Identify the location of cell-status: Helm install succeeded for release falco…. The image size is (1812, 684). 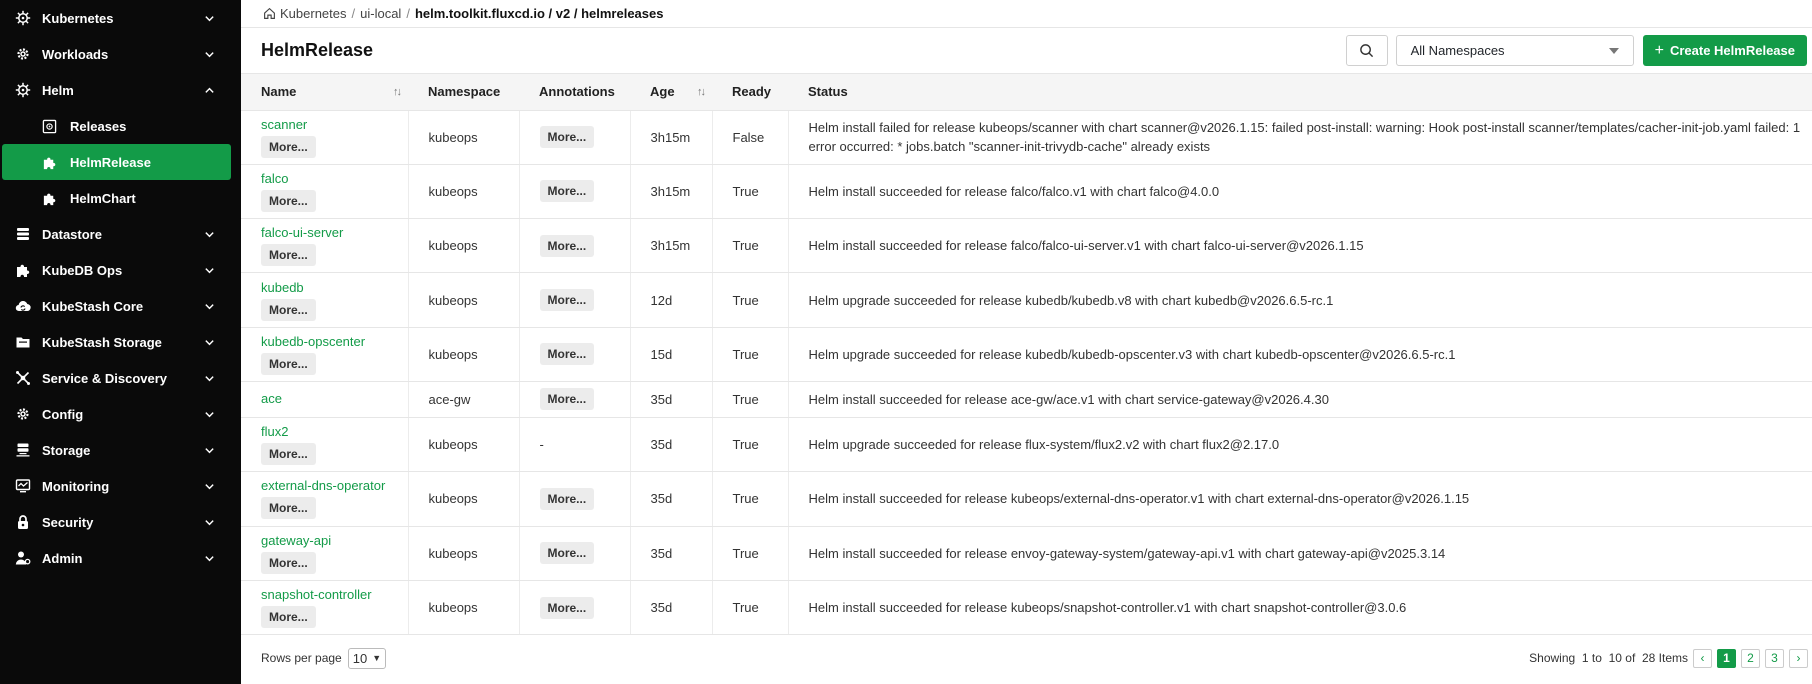
(1300, 246).